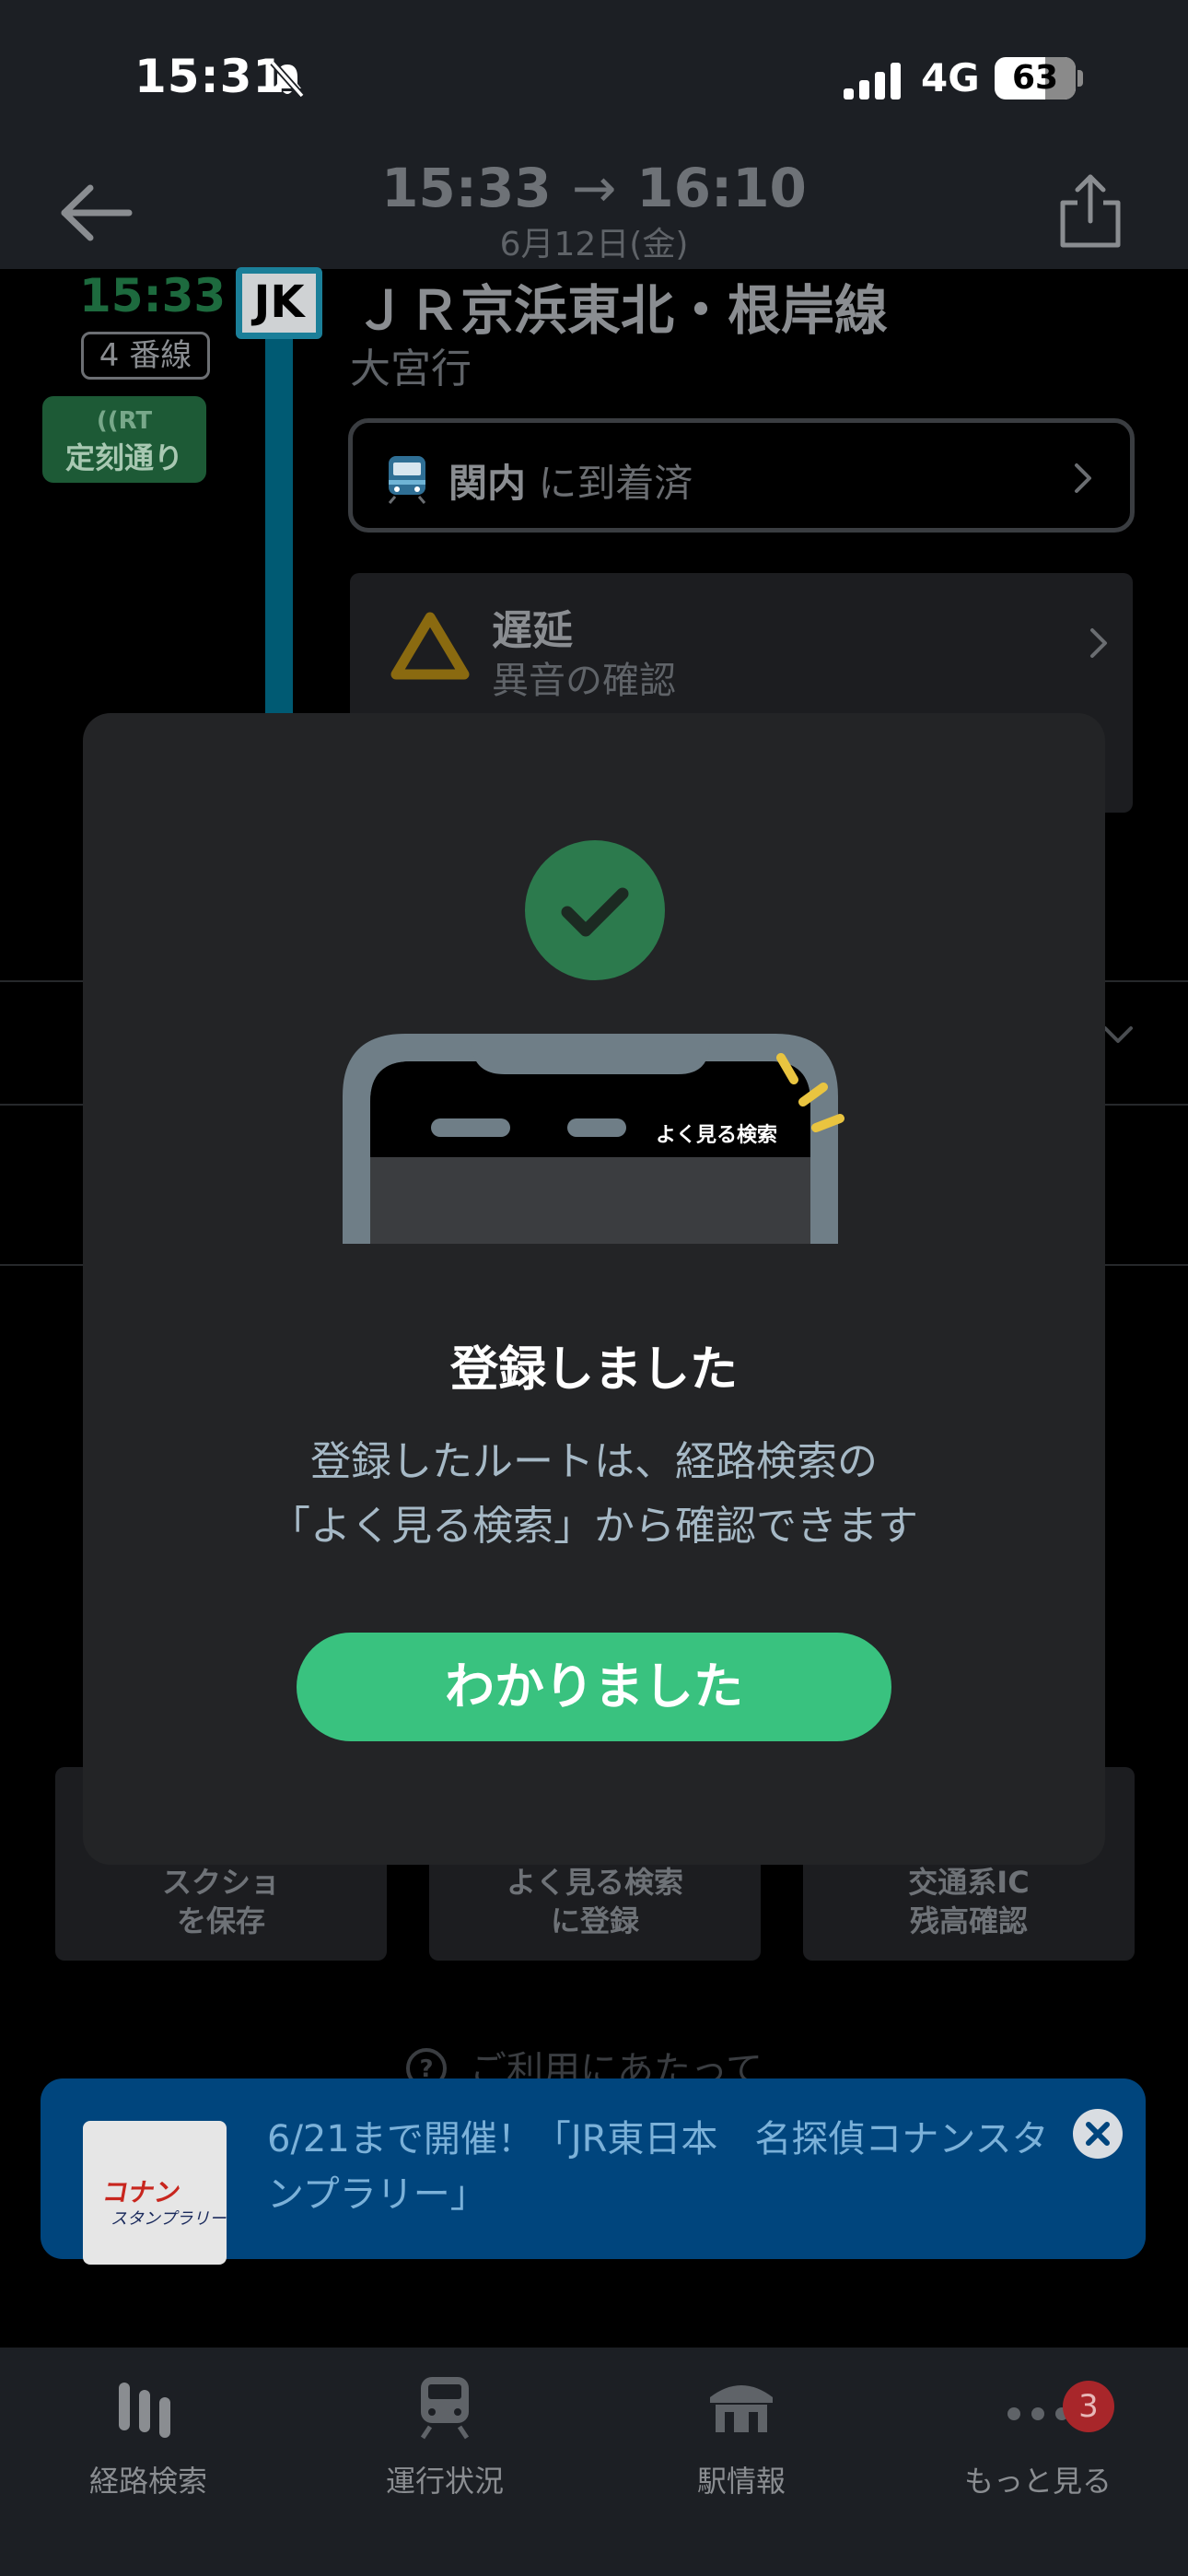 This screenshot has height=2576, width=1188. Describe the element at coordinates (595, 910) in the screenshot. I see `check-circle-icon` at that location.